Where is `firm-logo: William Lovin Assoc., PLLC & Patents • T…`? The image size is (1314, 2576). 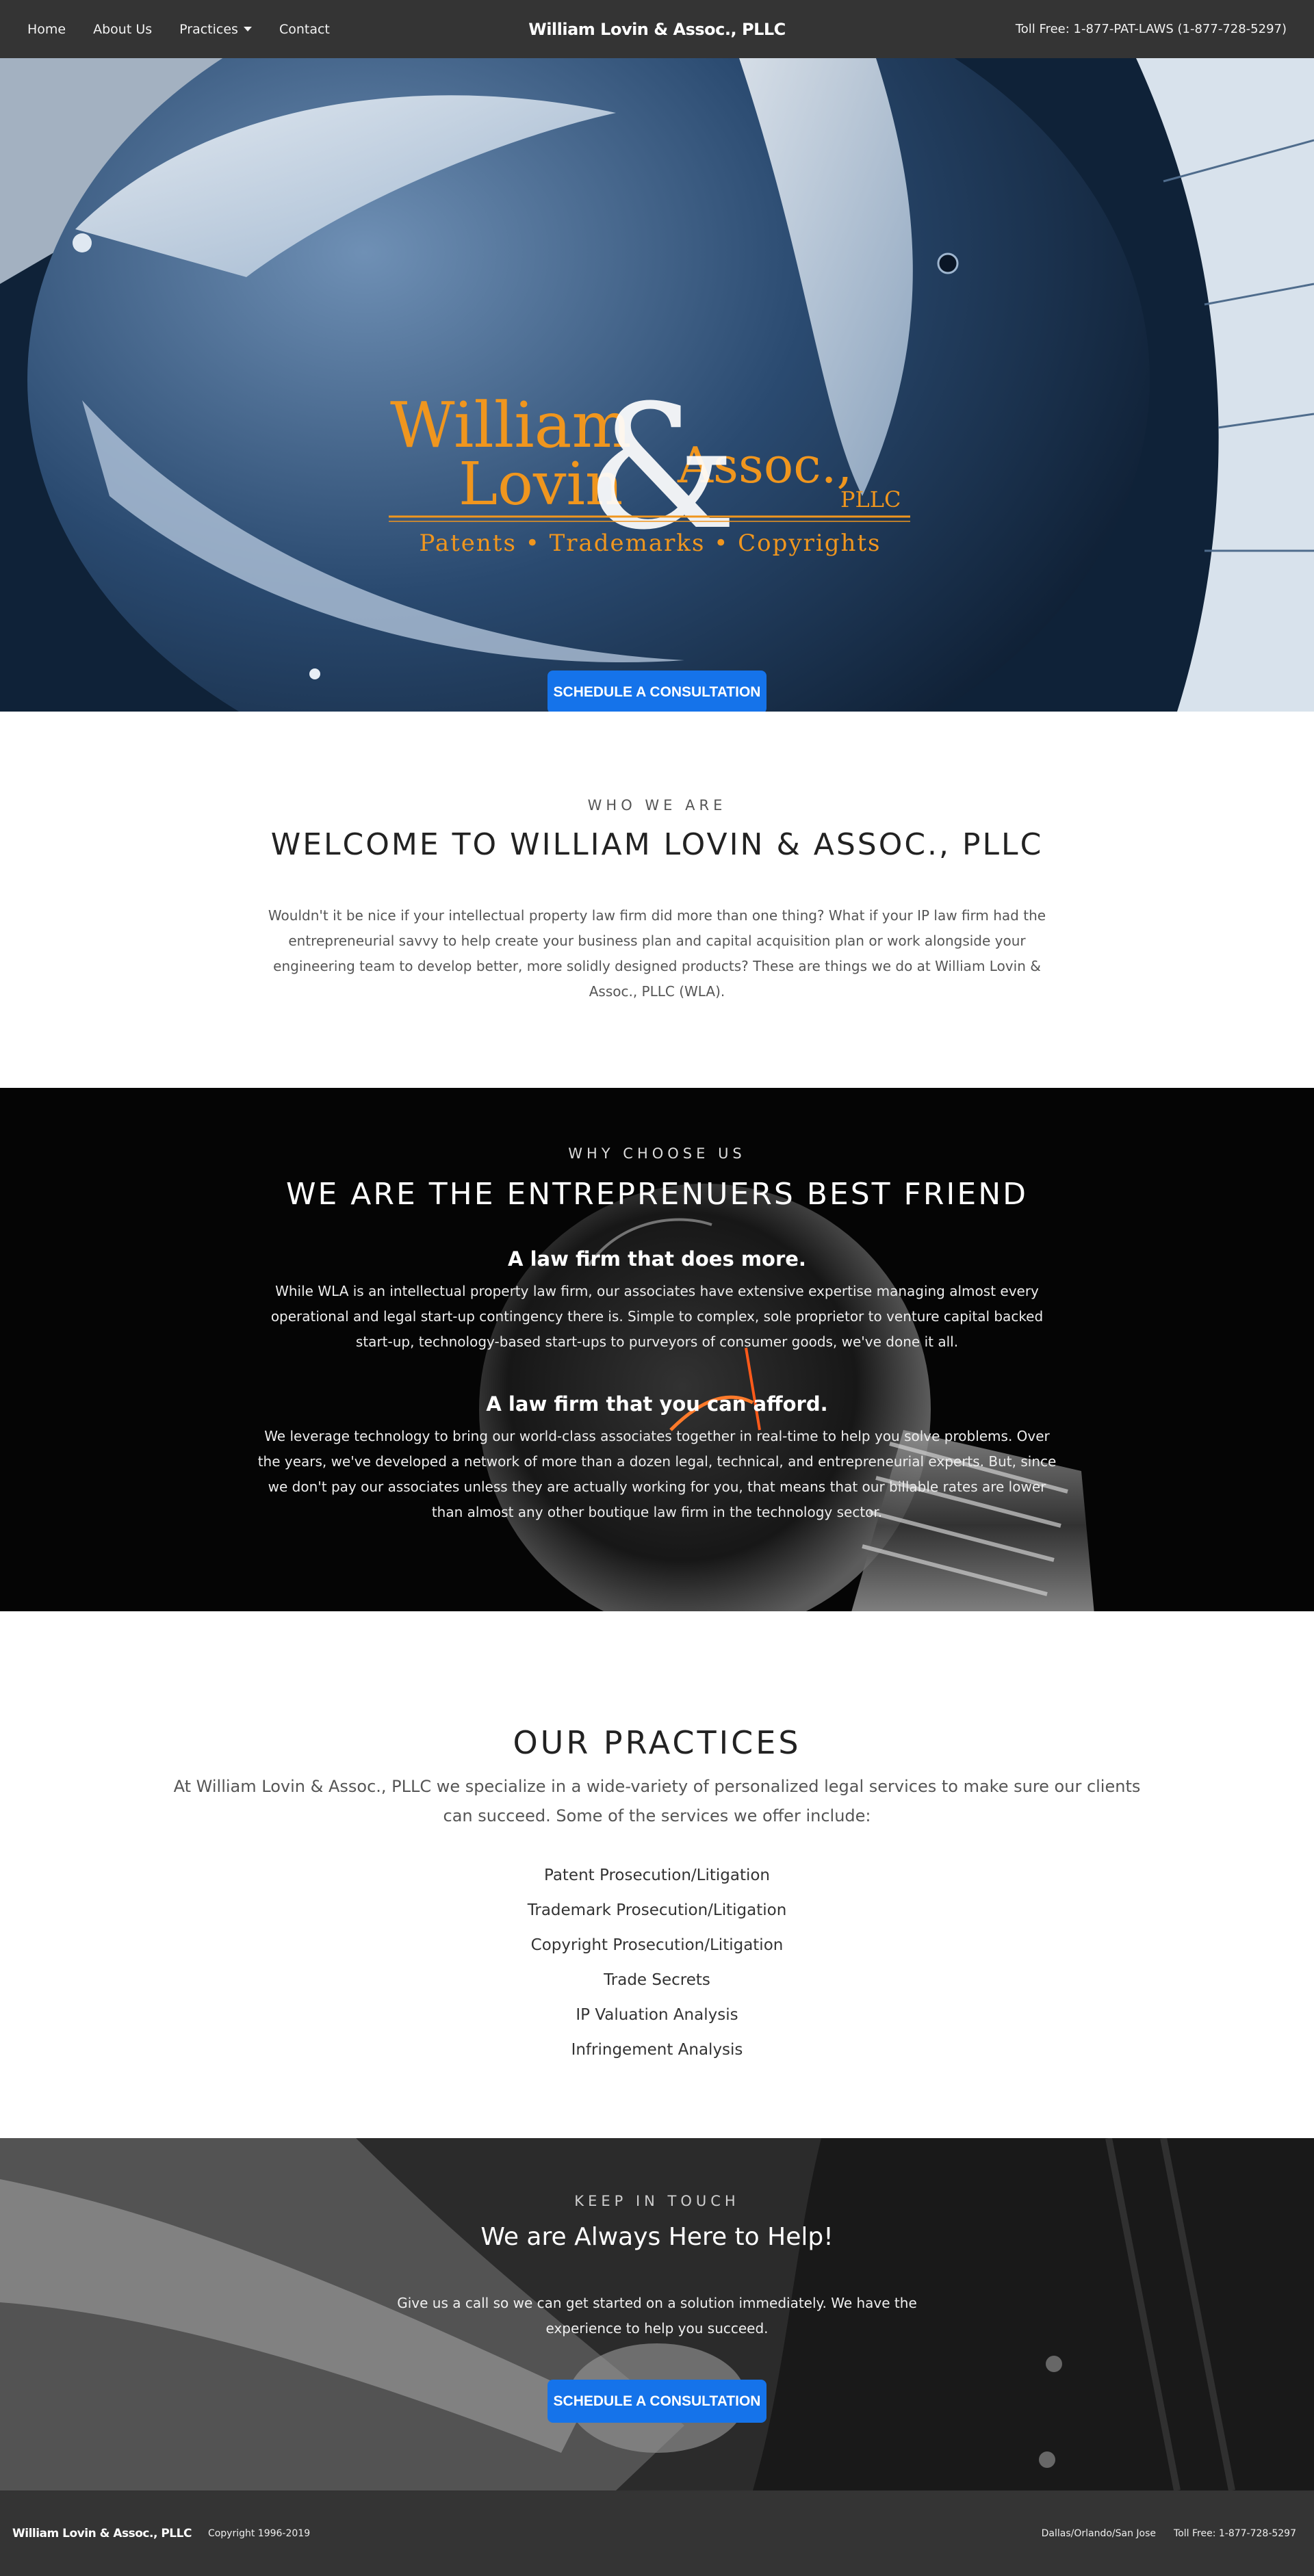
firm-logo: William Lovin Assoc., PLLC & Patents • T… is located at coordinates (649, 475).